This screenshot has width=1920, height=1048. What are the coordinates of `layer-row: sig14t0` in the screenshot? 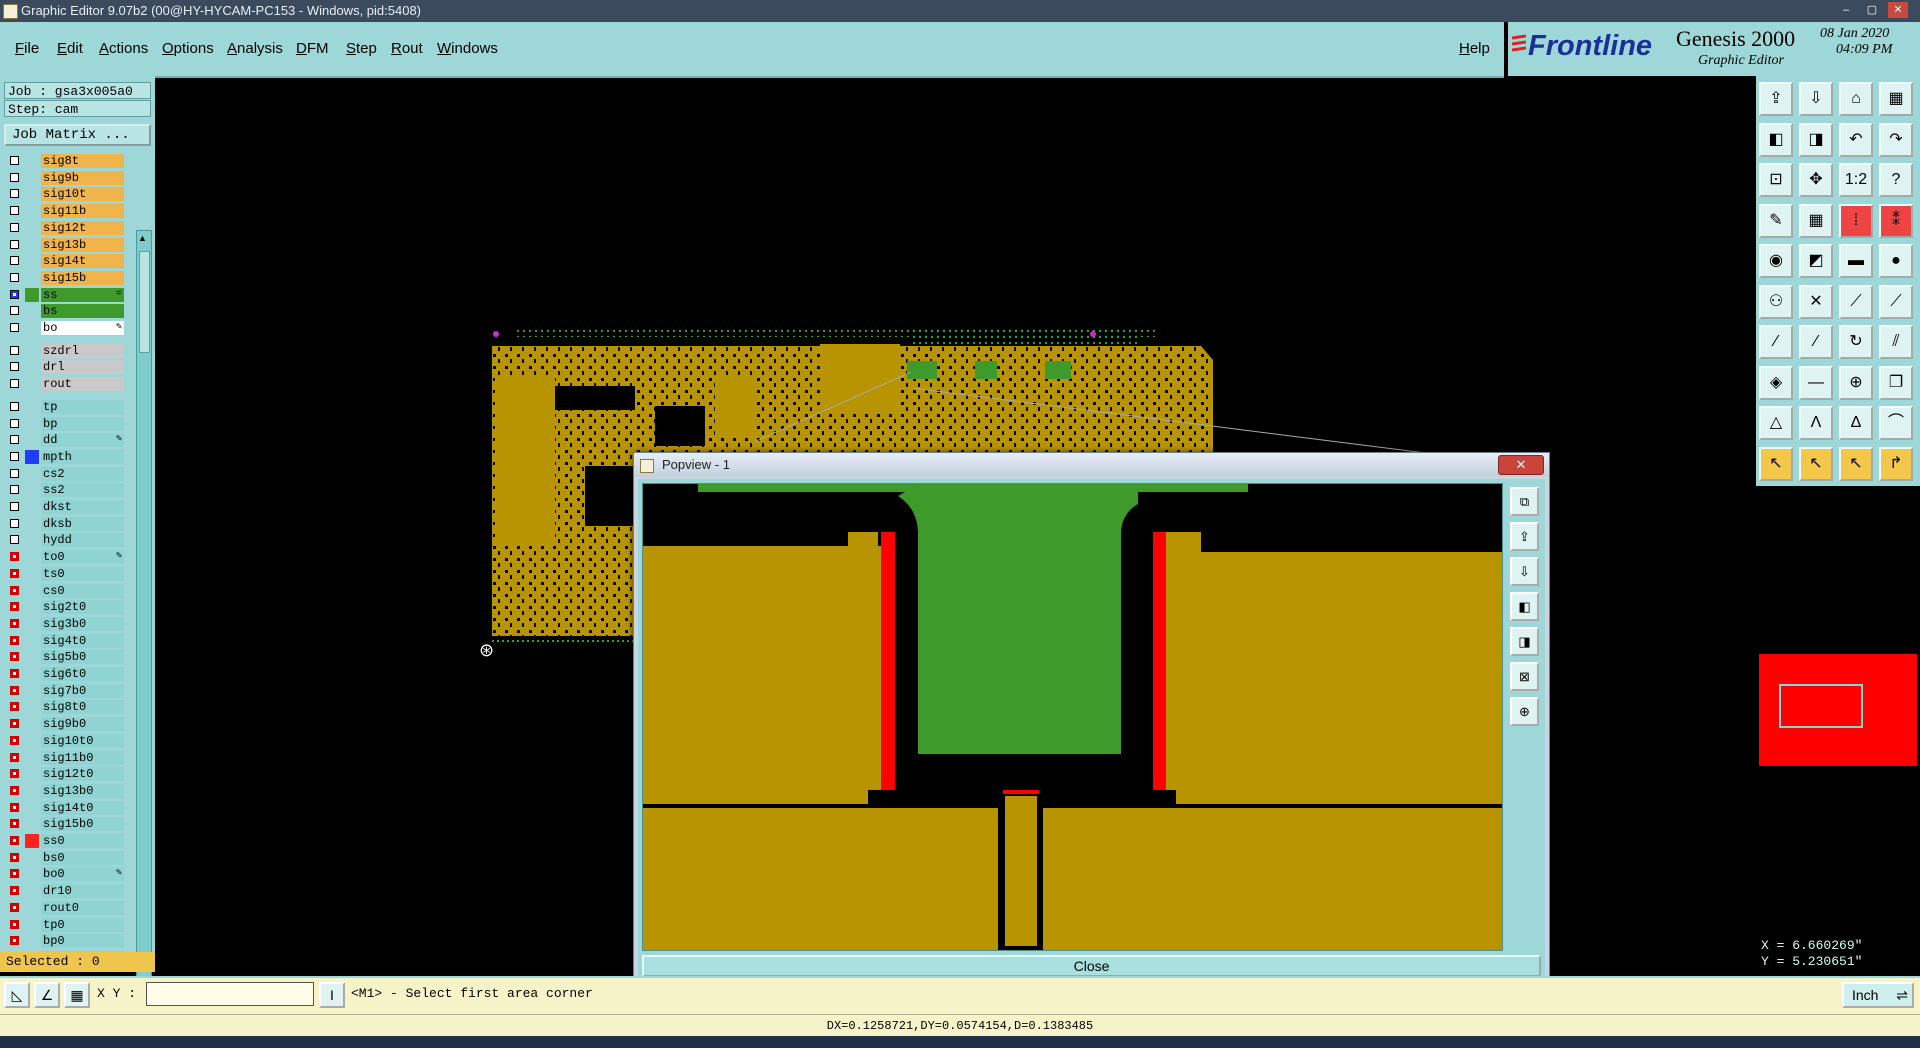 It's located at (64, 808).